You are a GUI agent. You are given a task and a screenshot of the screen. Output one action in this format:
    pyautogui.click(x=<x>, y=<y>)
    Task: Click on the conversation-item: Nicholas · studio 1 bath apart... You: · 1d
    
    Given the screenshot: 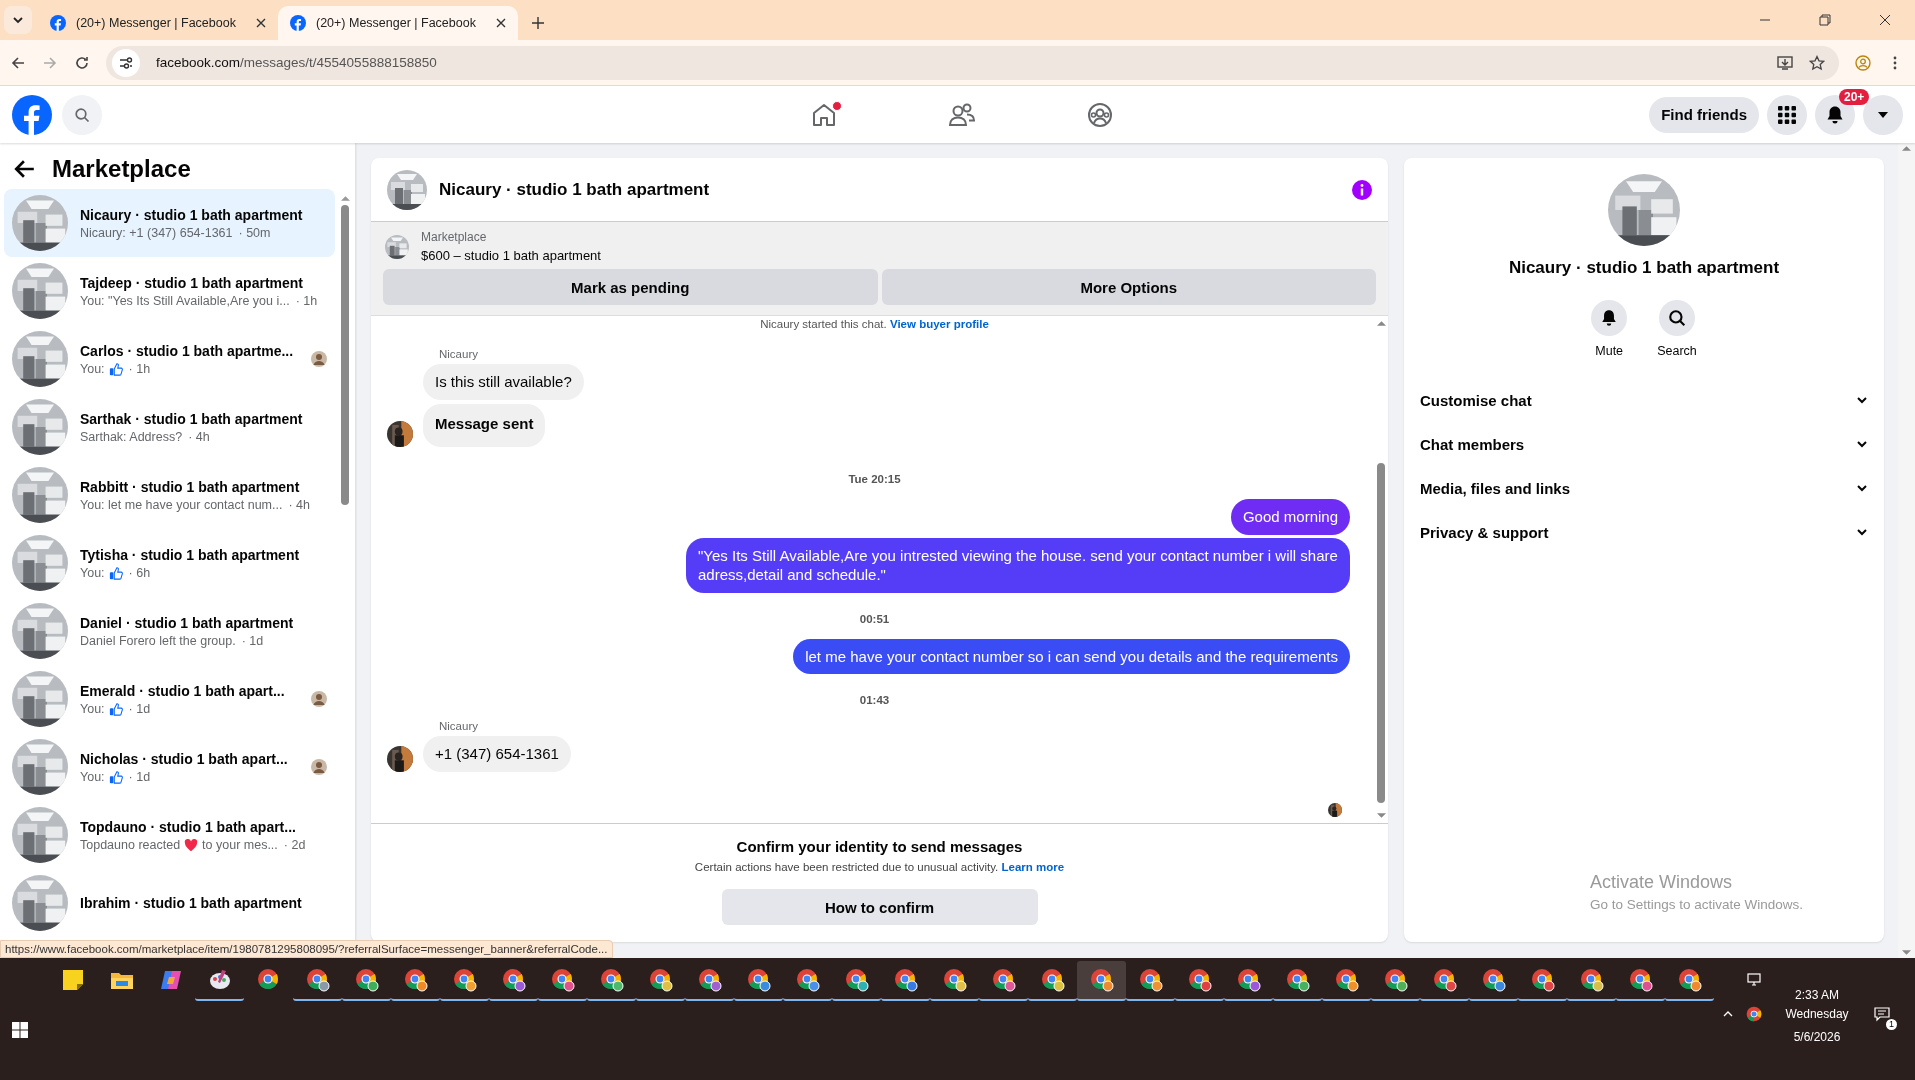 What is the action you would take?
    pyautogui.click(x=169, y=767)
    